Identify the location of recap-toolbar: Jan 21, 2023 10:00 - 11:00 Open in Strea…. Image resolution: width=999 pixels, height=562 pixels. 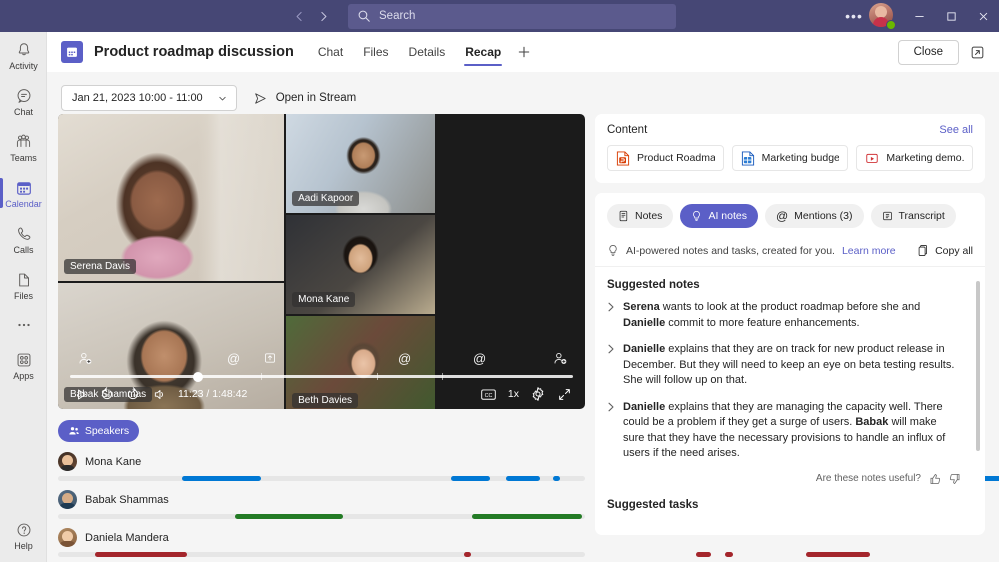
(523, 98).